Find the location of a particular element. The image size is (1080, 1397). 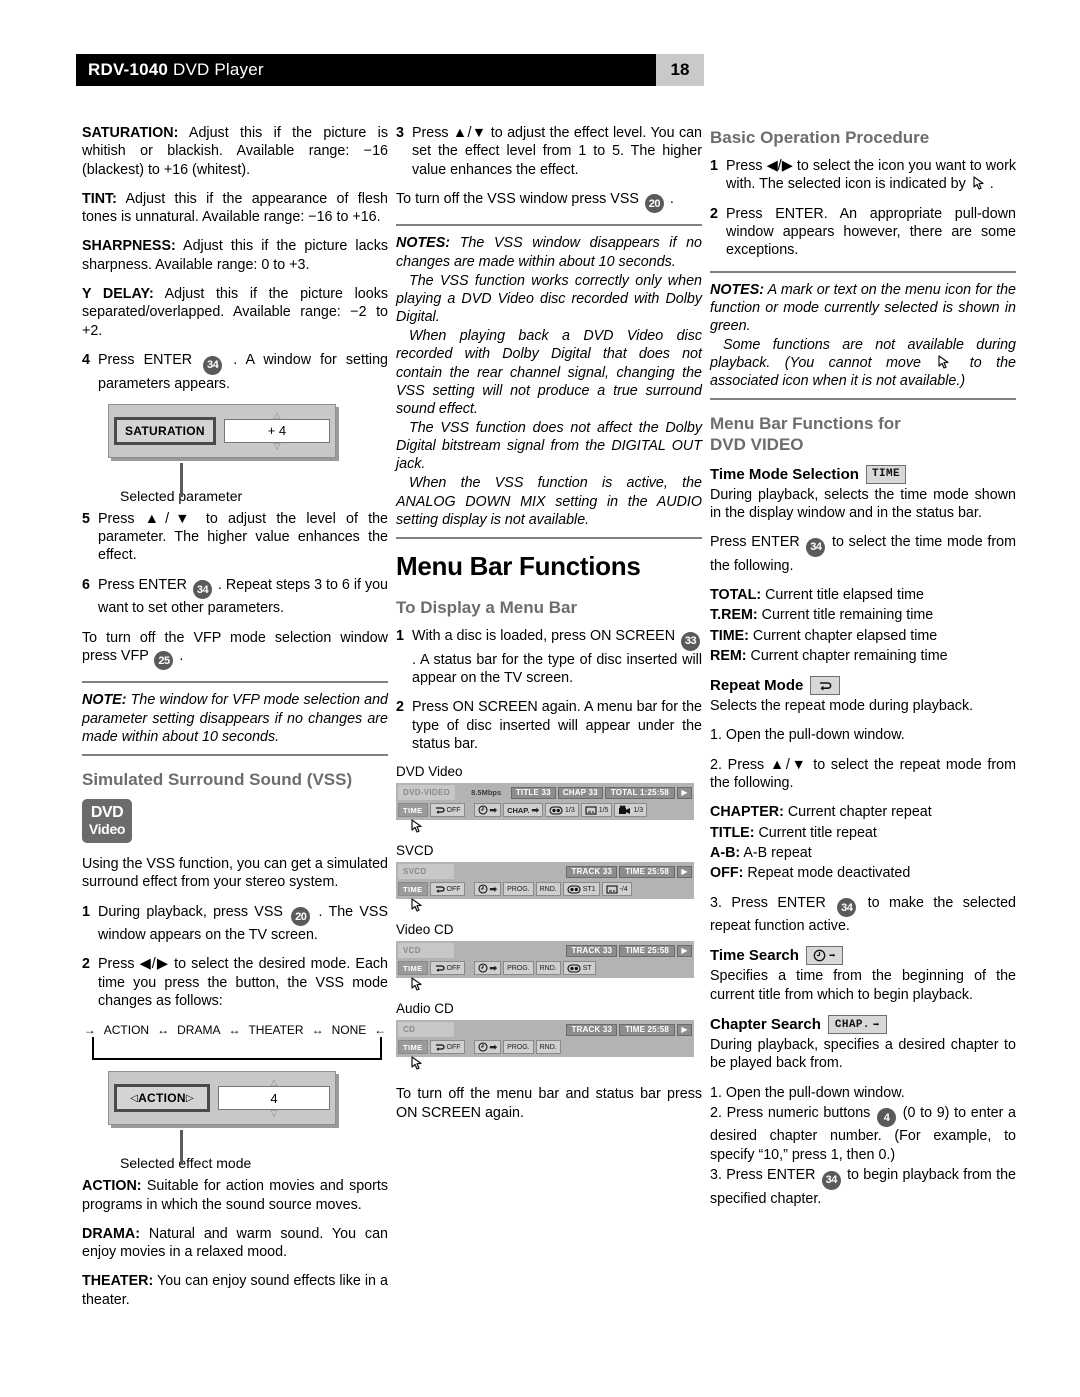

paragraph-repeat-s1: 1. Open the pull-down window. is located at coordinates (807, 735).